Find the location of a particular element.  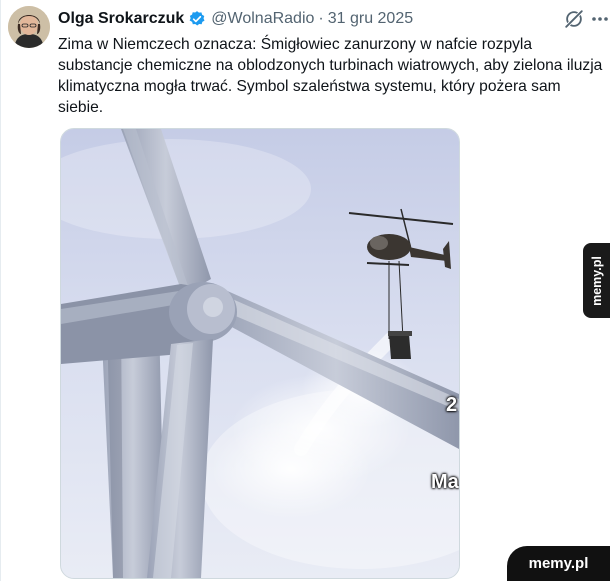

video-overlay-text: Ma is located at coordinates (445, 482).